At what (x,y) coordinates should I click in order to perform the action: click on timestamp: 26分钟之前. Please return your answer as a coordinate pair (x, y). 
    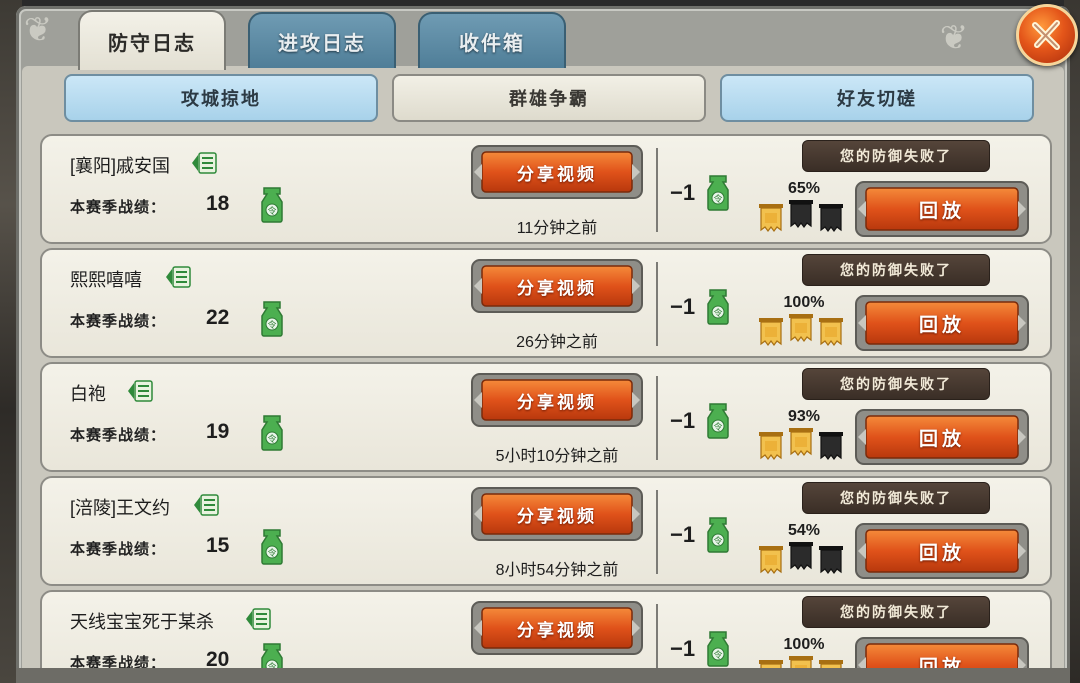
    Looking at the image, I should click on (557, 342).